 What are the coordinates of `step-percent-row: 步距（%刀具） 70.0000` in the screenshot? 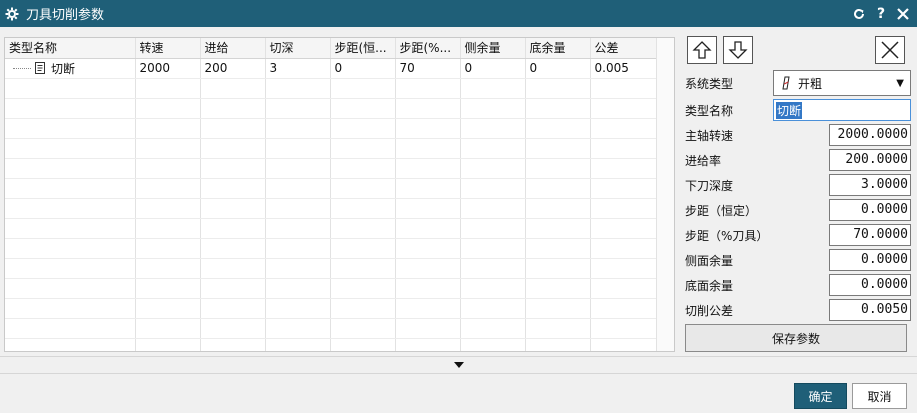 It's located at (798, 235).